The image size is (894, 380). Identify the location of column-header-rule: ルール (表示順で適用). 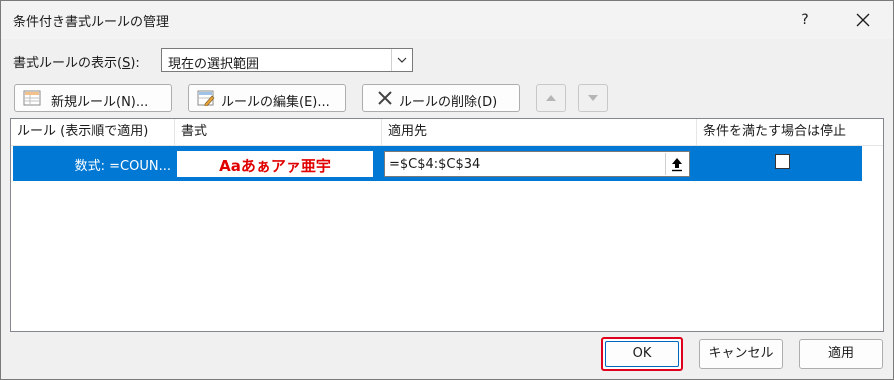
(93, 132).